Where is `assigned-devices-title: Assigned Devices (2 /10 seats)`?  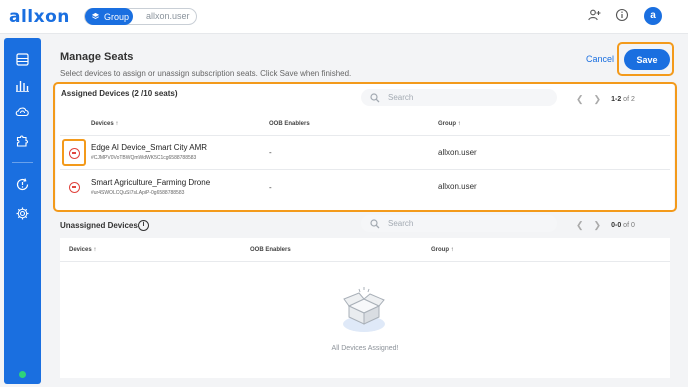 assigned-devices-title: Assigned Devices (2 /10 seats) is located at coordinates (119, 93).